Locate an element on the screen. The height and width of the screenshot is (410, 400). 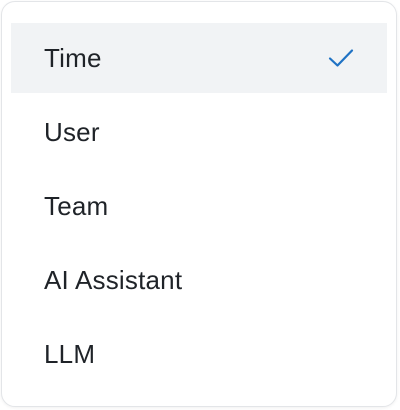
option-label: Team is located at coordinates (76, 205).